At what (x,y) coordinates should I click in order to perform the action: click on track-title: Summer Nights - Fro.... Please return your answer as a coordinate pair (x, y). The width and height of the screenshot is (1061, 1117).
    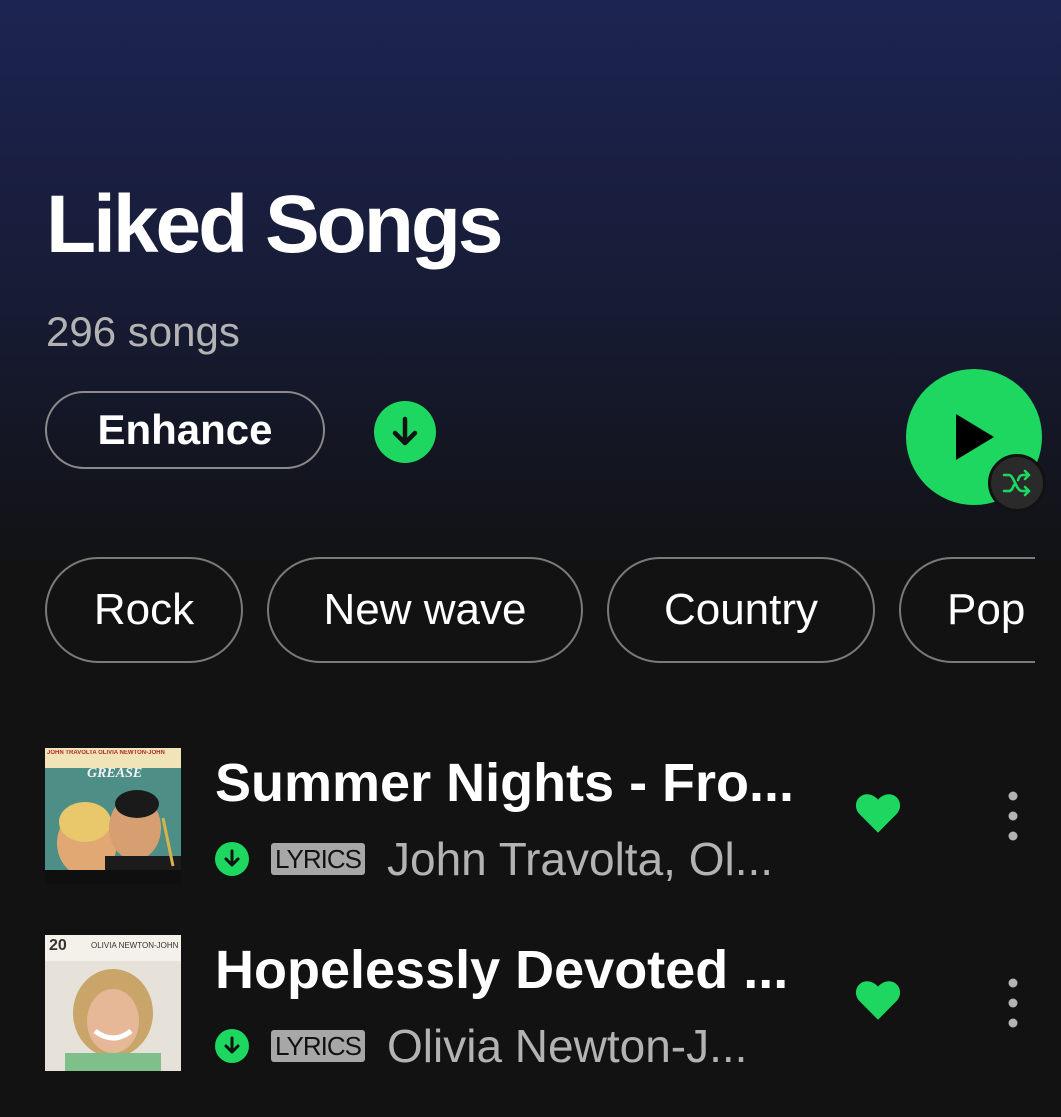
    Looking at the image, I should click on (505, 783).